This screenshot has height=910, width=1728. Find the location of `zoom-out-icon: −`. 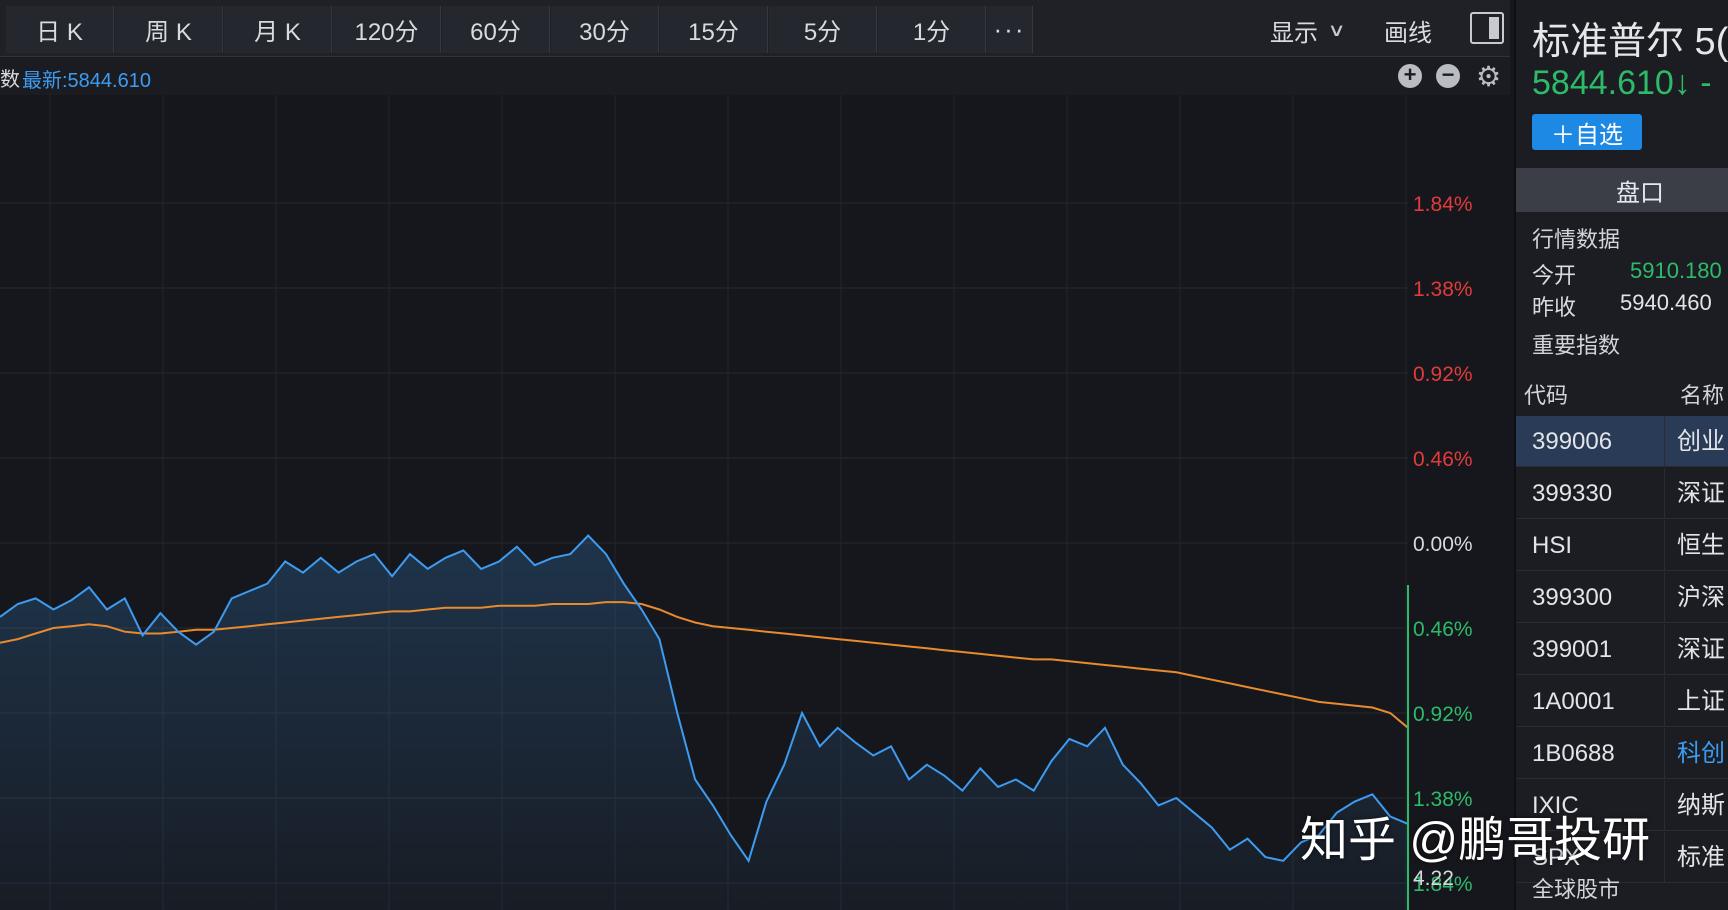

zoom-out-icon: − is located at coordinates (1448, 76).